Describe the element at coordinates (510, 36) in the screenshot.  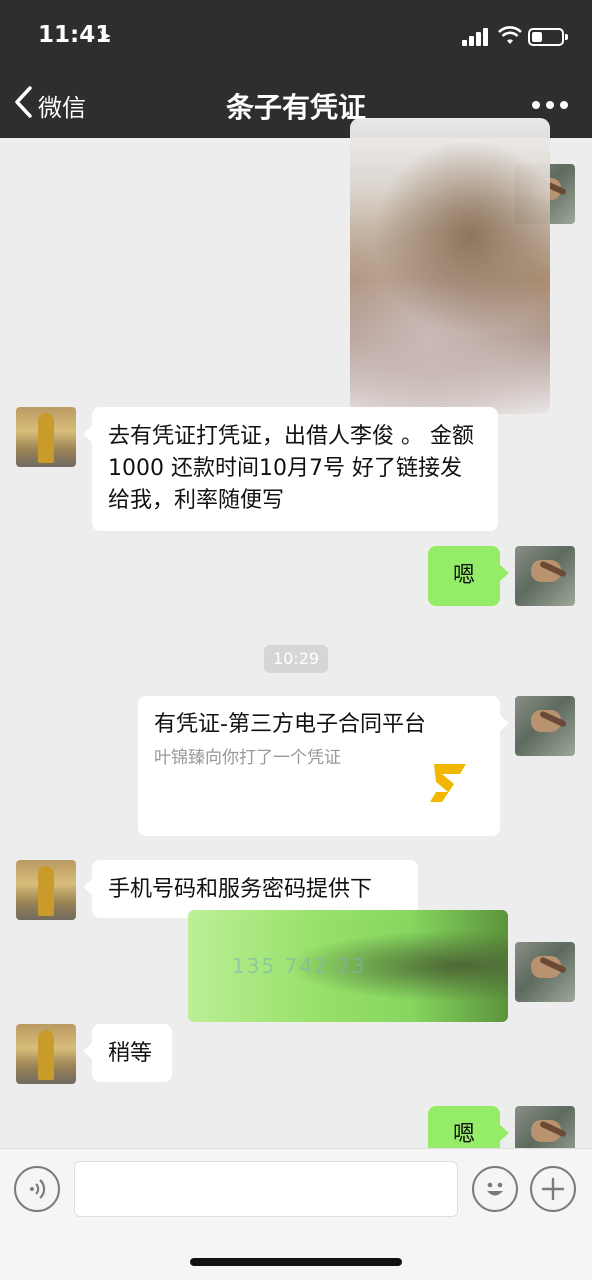
I see `wifi-icon` at that location.